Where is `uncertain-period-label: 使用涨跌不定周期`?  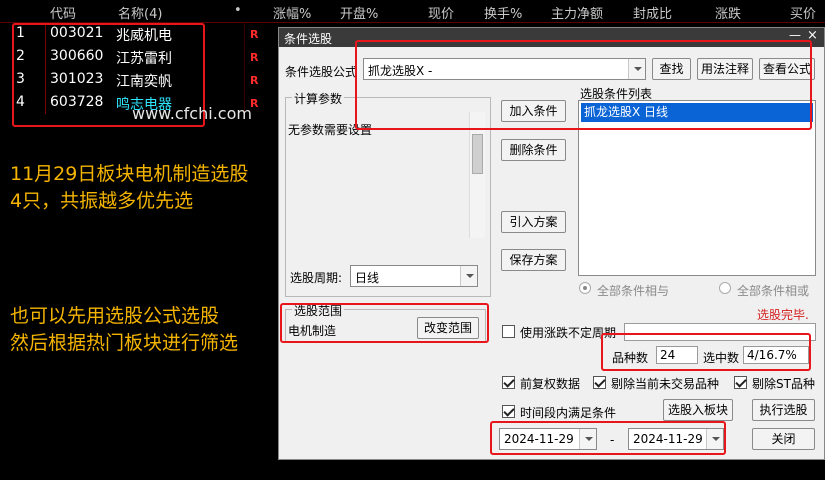
uncertain-period-label: 使用涨跌不定周期 is located at coordinates (568, 333).